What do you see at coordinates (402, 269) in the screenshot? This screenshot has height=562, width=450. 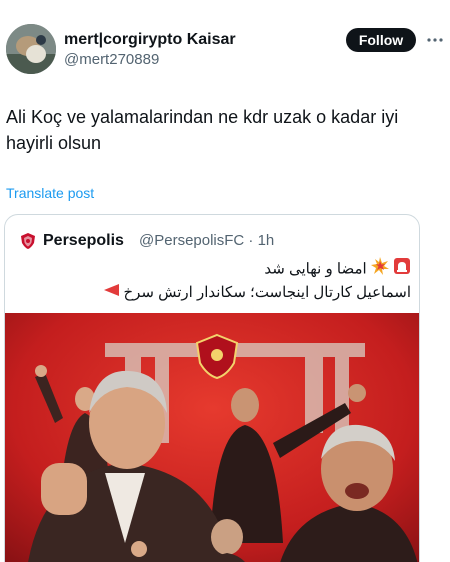 I see `siren-emoji-icon` at bounding box center [402, 269].